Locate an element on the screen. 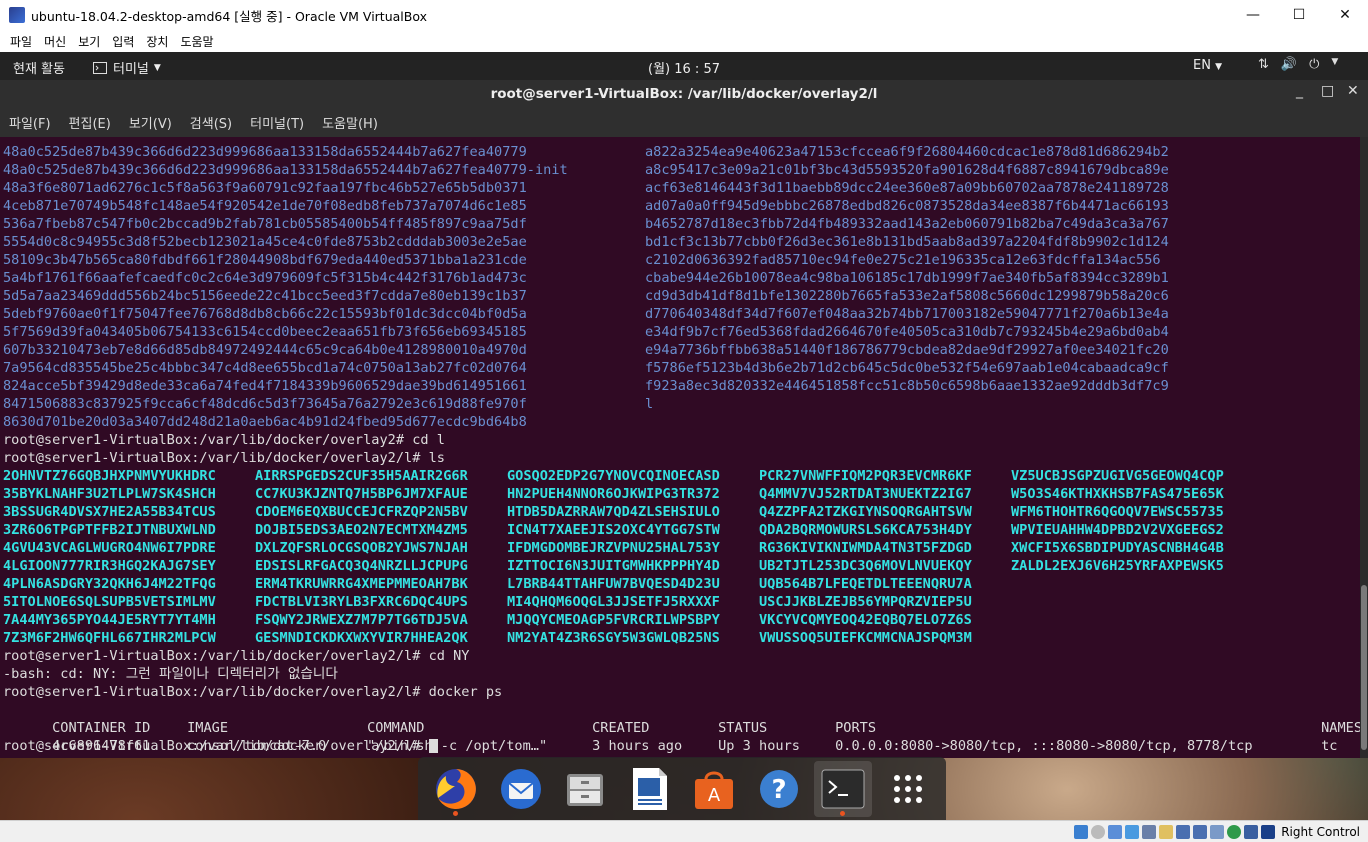 The image size is (1368, 842). error-line: -bash: cd: NY: 그런 파일이나 디렉터리가 없습니다 is located at coordinates (170, 674).